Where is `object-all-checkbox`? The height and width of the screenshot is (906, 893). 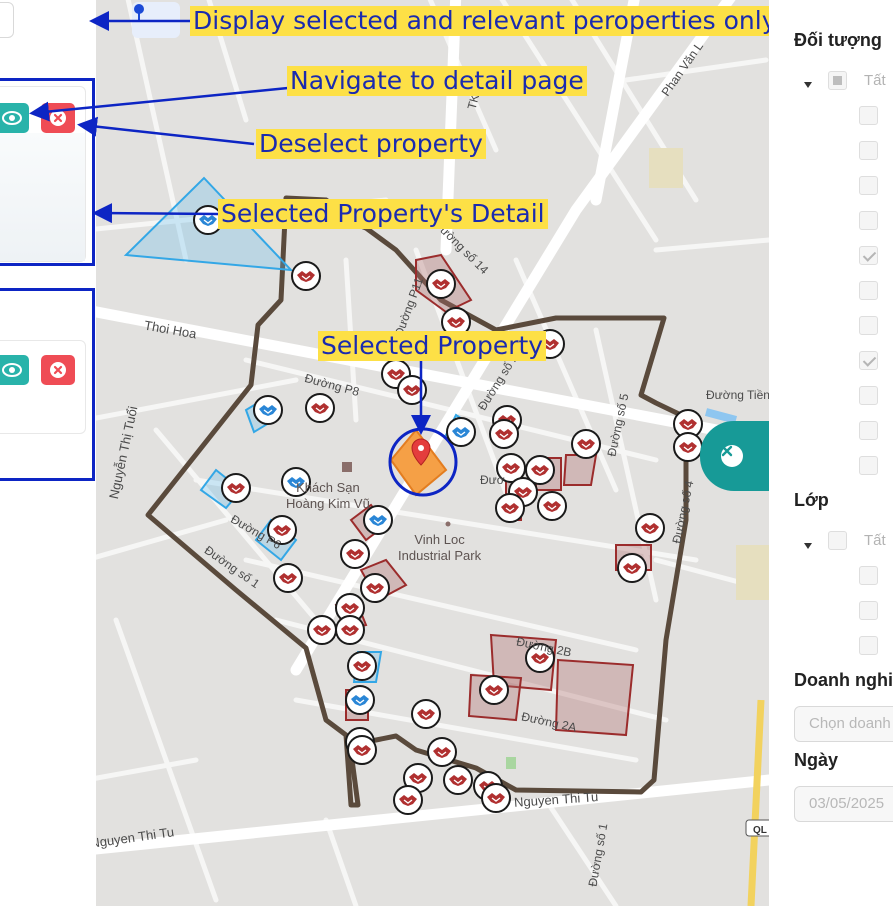
object-all-checkbox is located at coordinates (837, 80).